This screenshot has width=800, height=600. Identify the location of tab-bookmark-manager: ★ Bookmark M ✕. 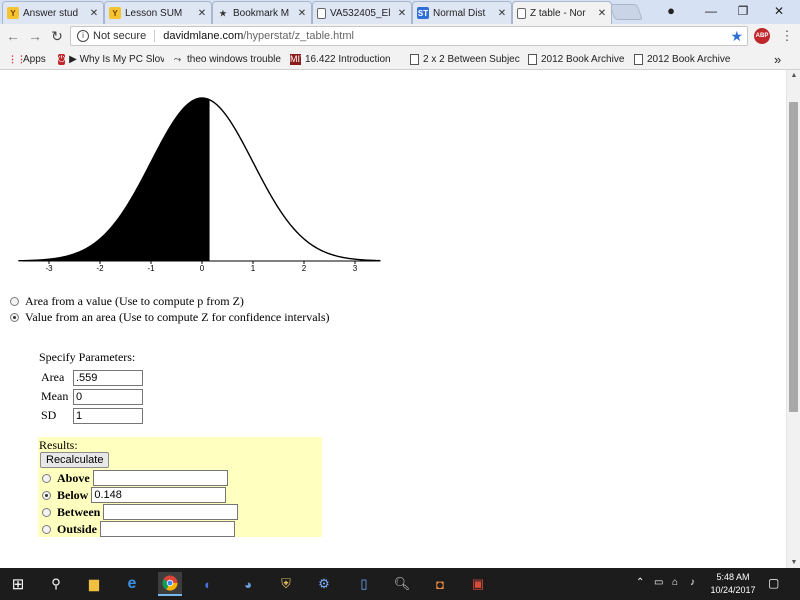
(262, 12).